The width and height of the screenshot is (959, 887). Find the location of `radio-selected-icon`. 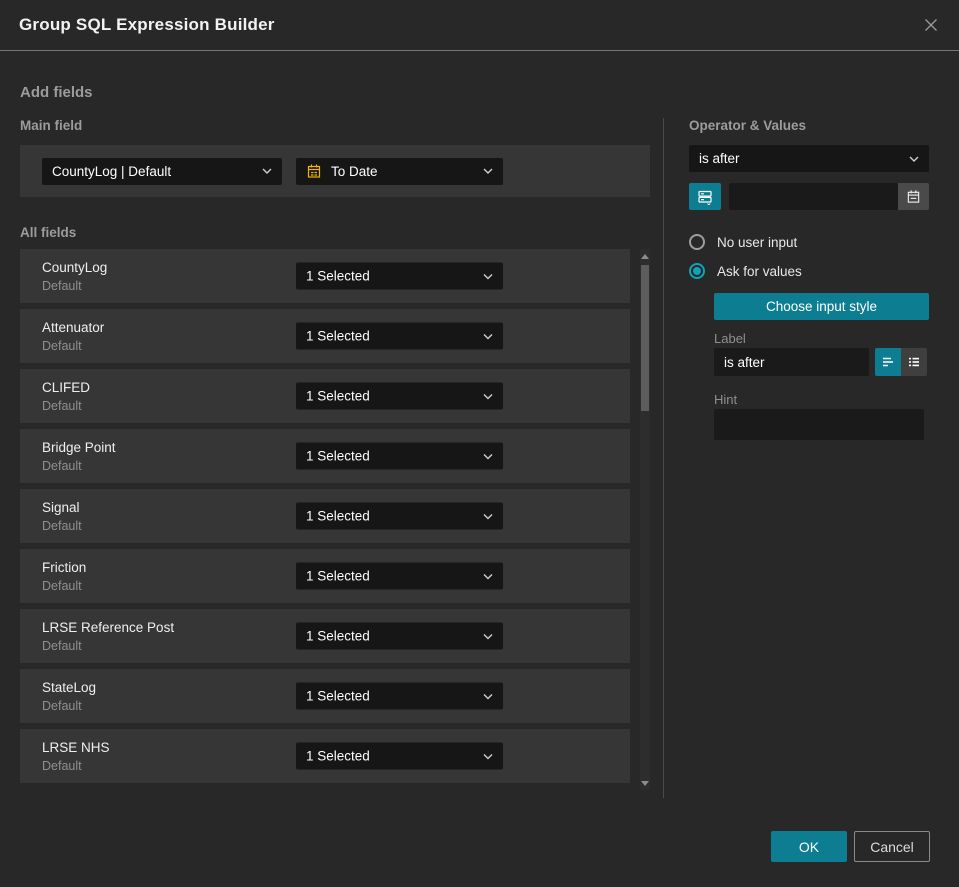

radio-selected-icon is located at coordinates (697, 271).